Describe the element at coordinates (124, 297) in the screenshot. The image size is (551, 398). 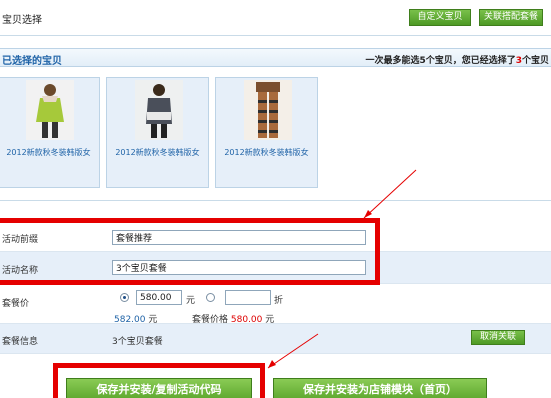
I see `price-mode-radio` at that location.